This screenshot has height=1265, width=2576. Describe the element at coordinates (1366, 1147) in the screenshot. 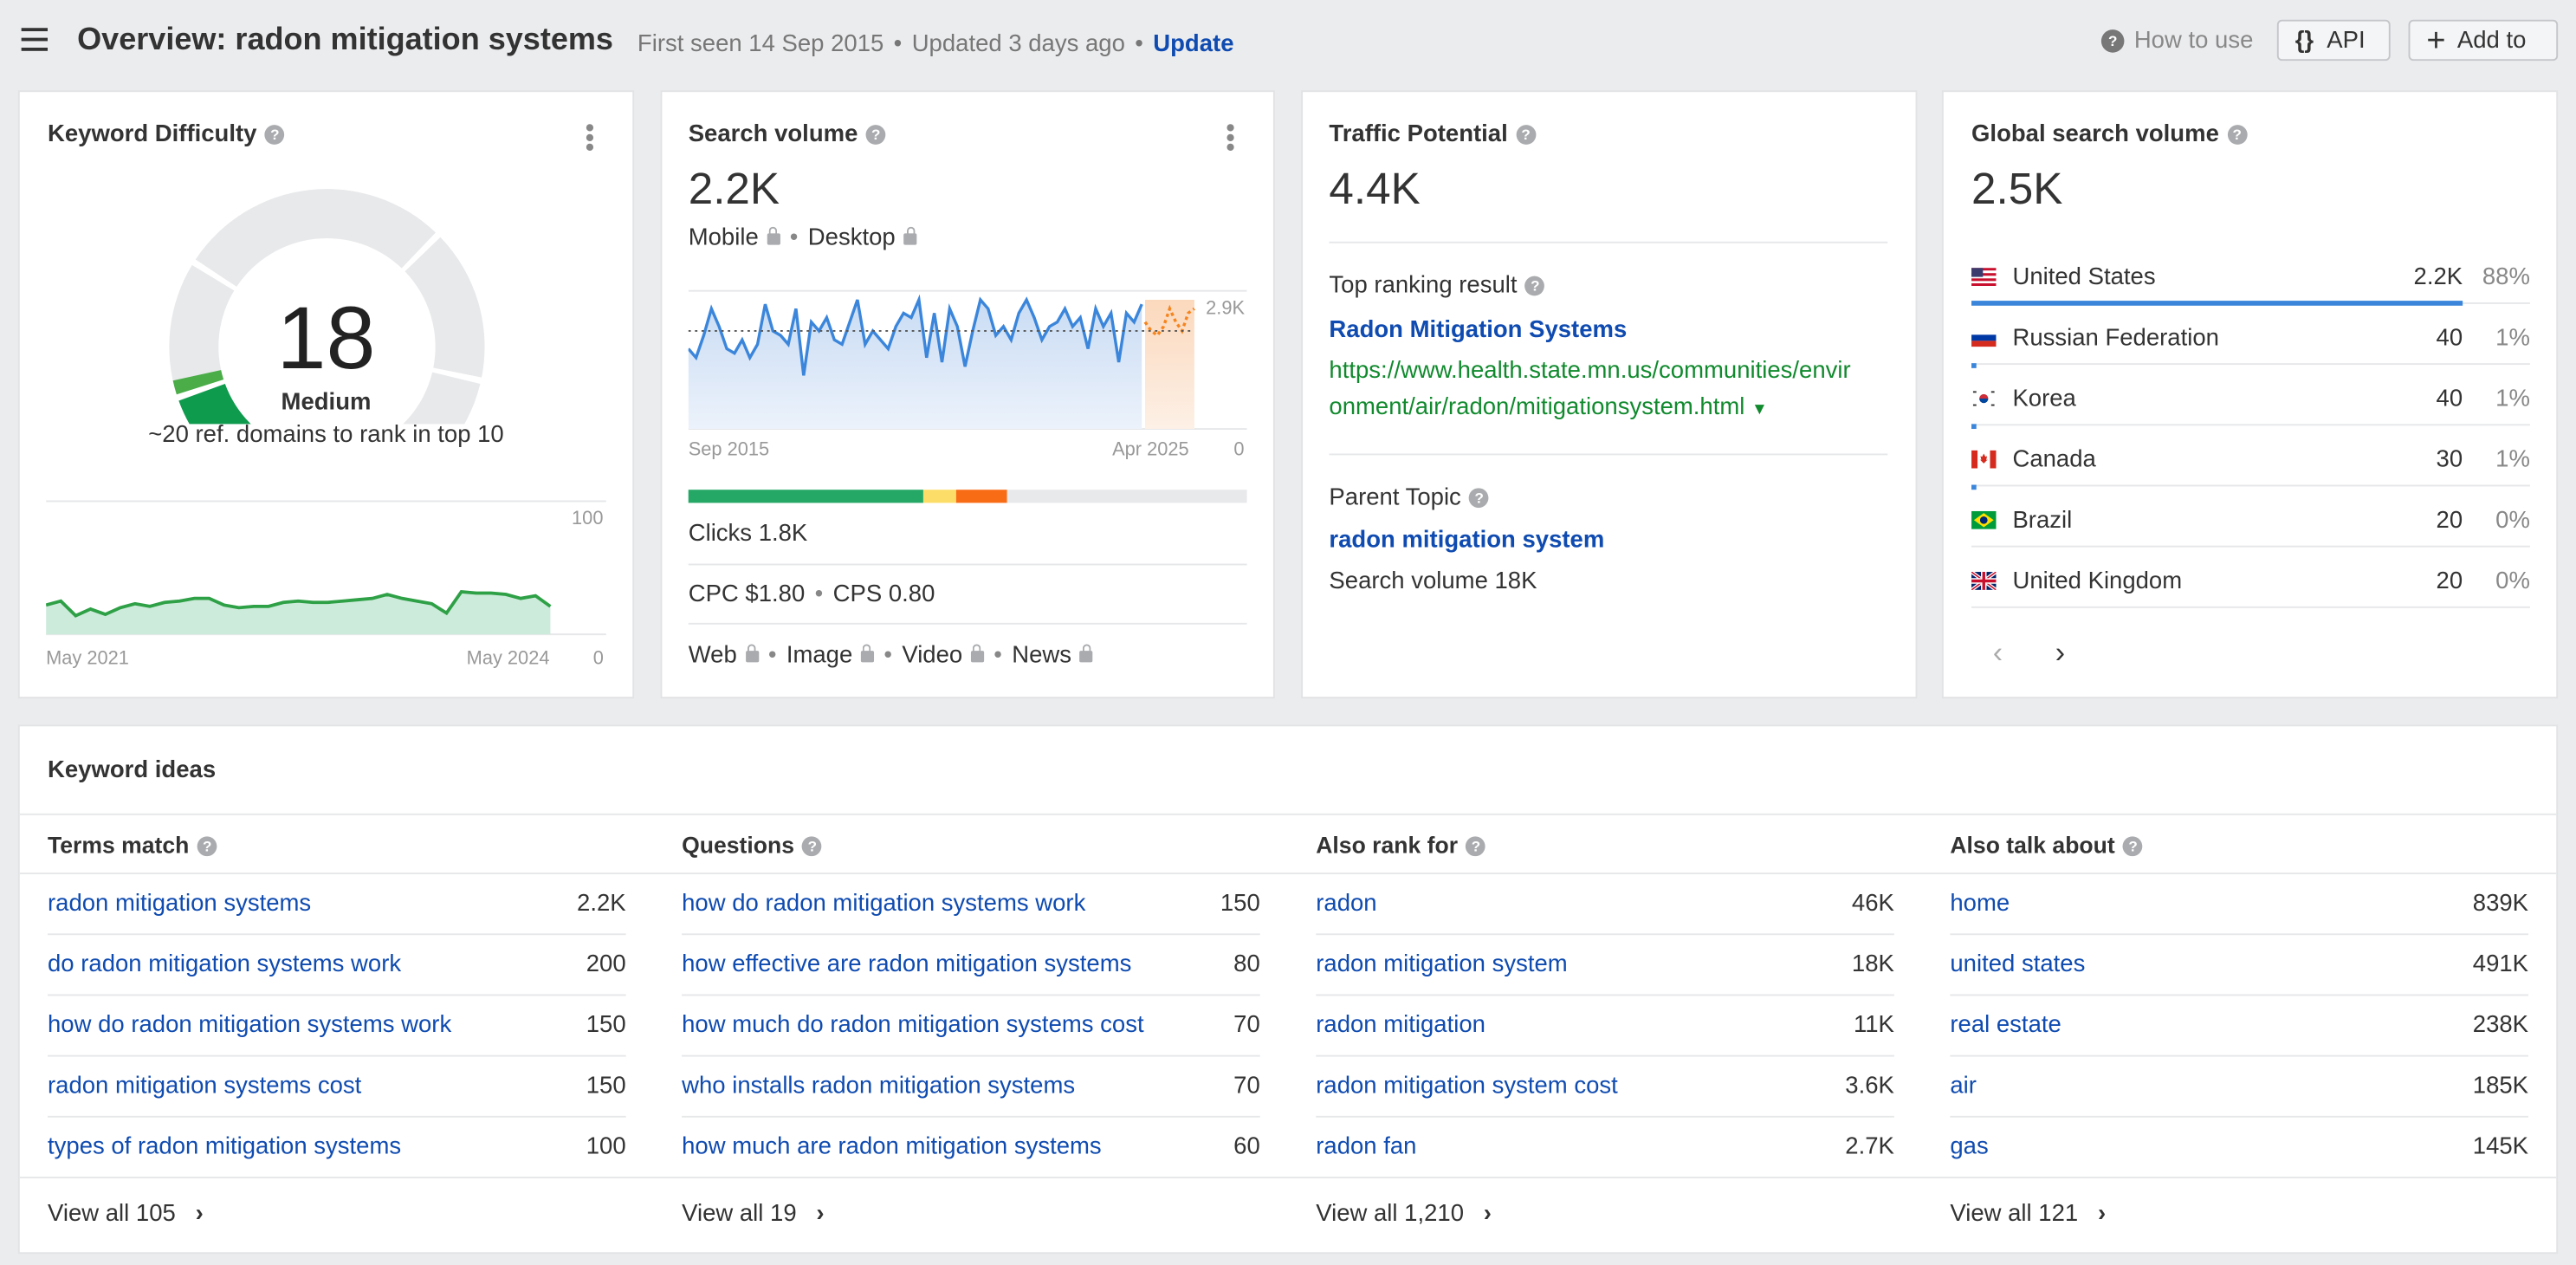

I see `idea-keyword-link: radon fan` at that location.